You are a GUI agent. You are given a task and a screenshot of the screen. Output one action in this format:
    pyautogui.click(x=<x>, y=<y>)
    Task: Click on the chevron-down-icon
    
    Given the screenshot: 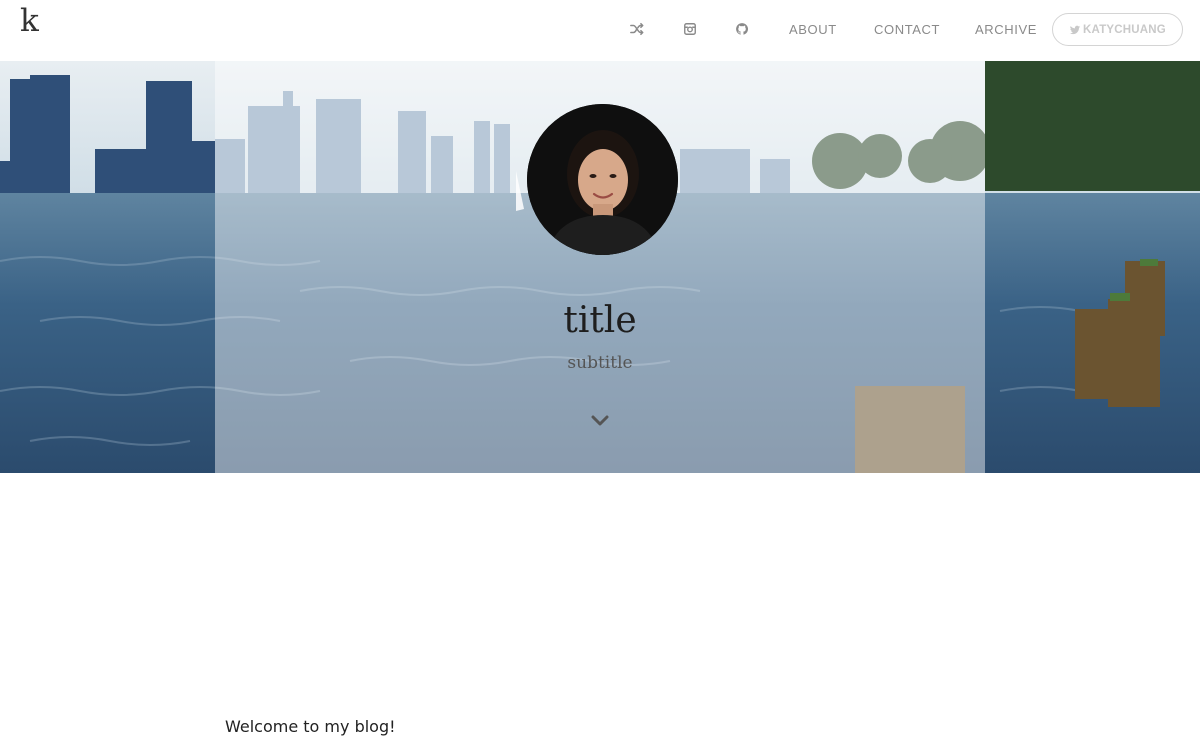 What is the action you would take?
    pyautogui.click(x=600, y=421)
    